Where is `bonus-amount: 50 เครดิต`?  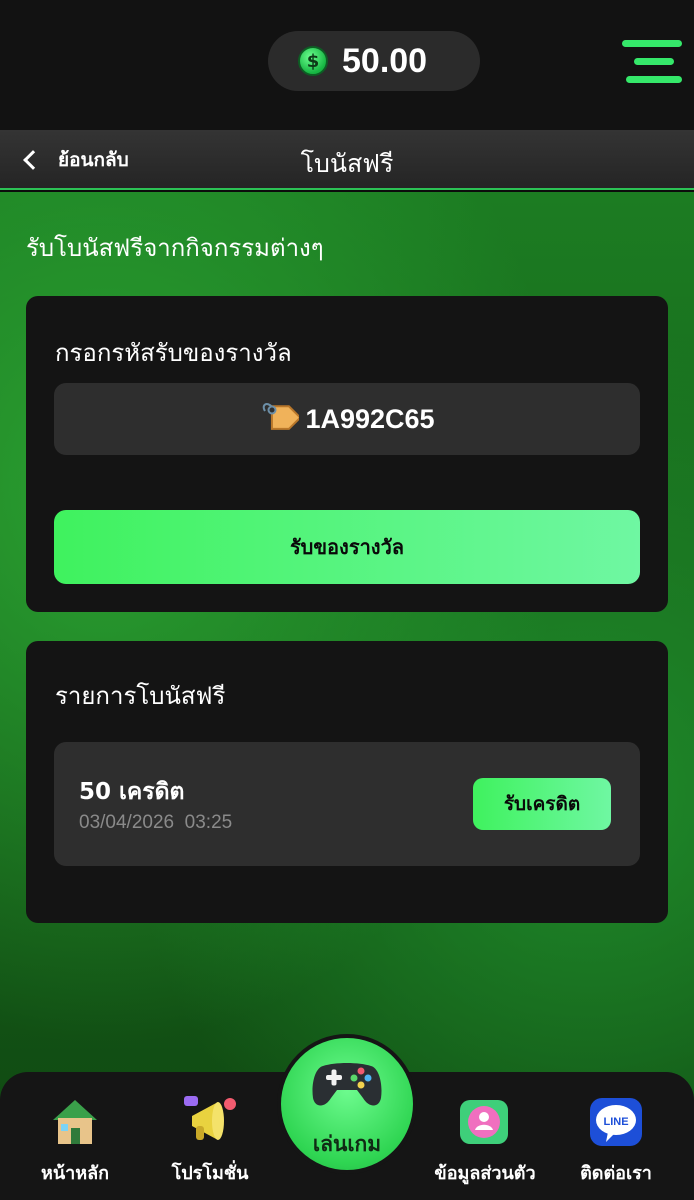
bonus-amount: 50 เครดิต is located at coordinates (132, 792).